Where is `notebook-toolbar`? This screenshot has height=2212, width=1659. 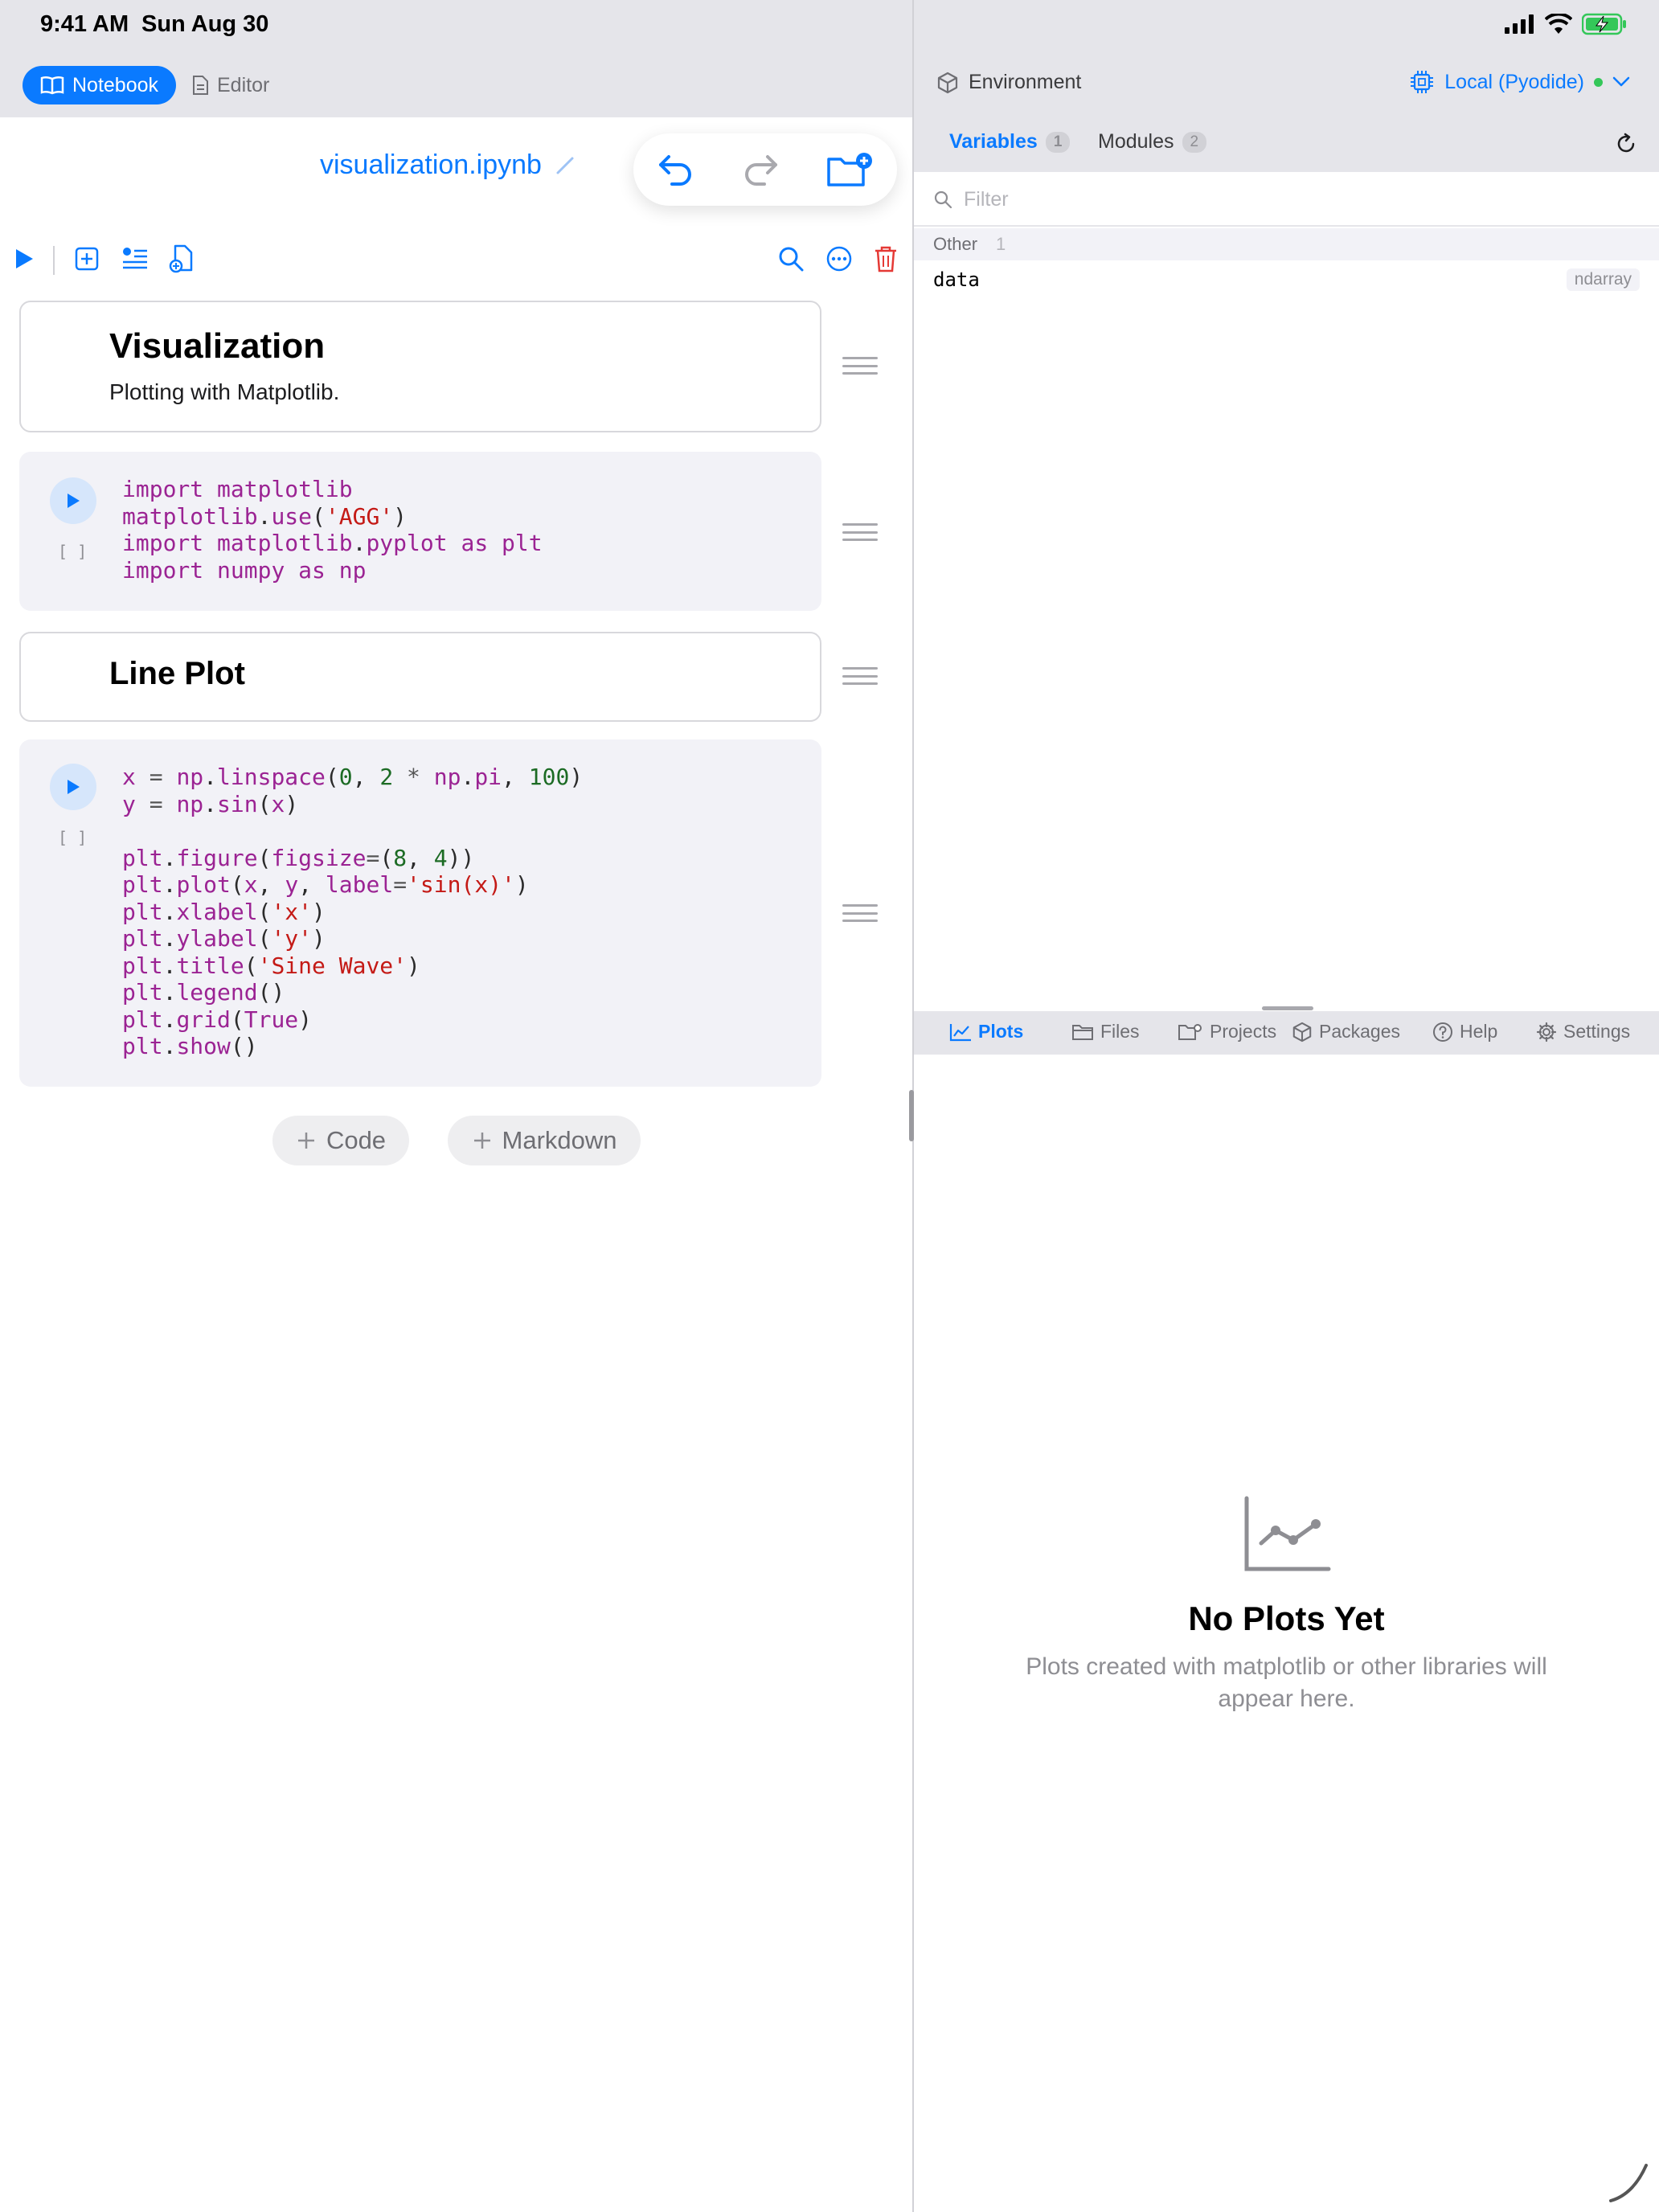 notebook-toolbar is located at coordinates (456, 260).